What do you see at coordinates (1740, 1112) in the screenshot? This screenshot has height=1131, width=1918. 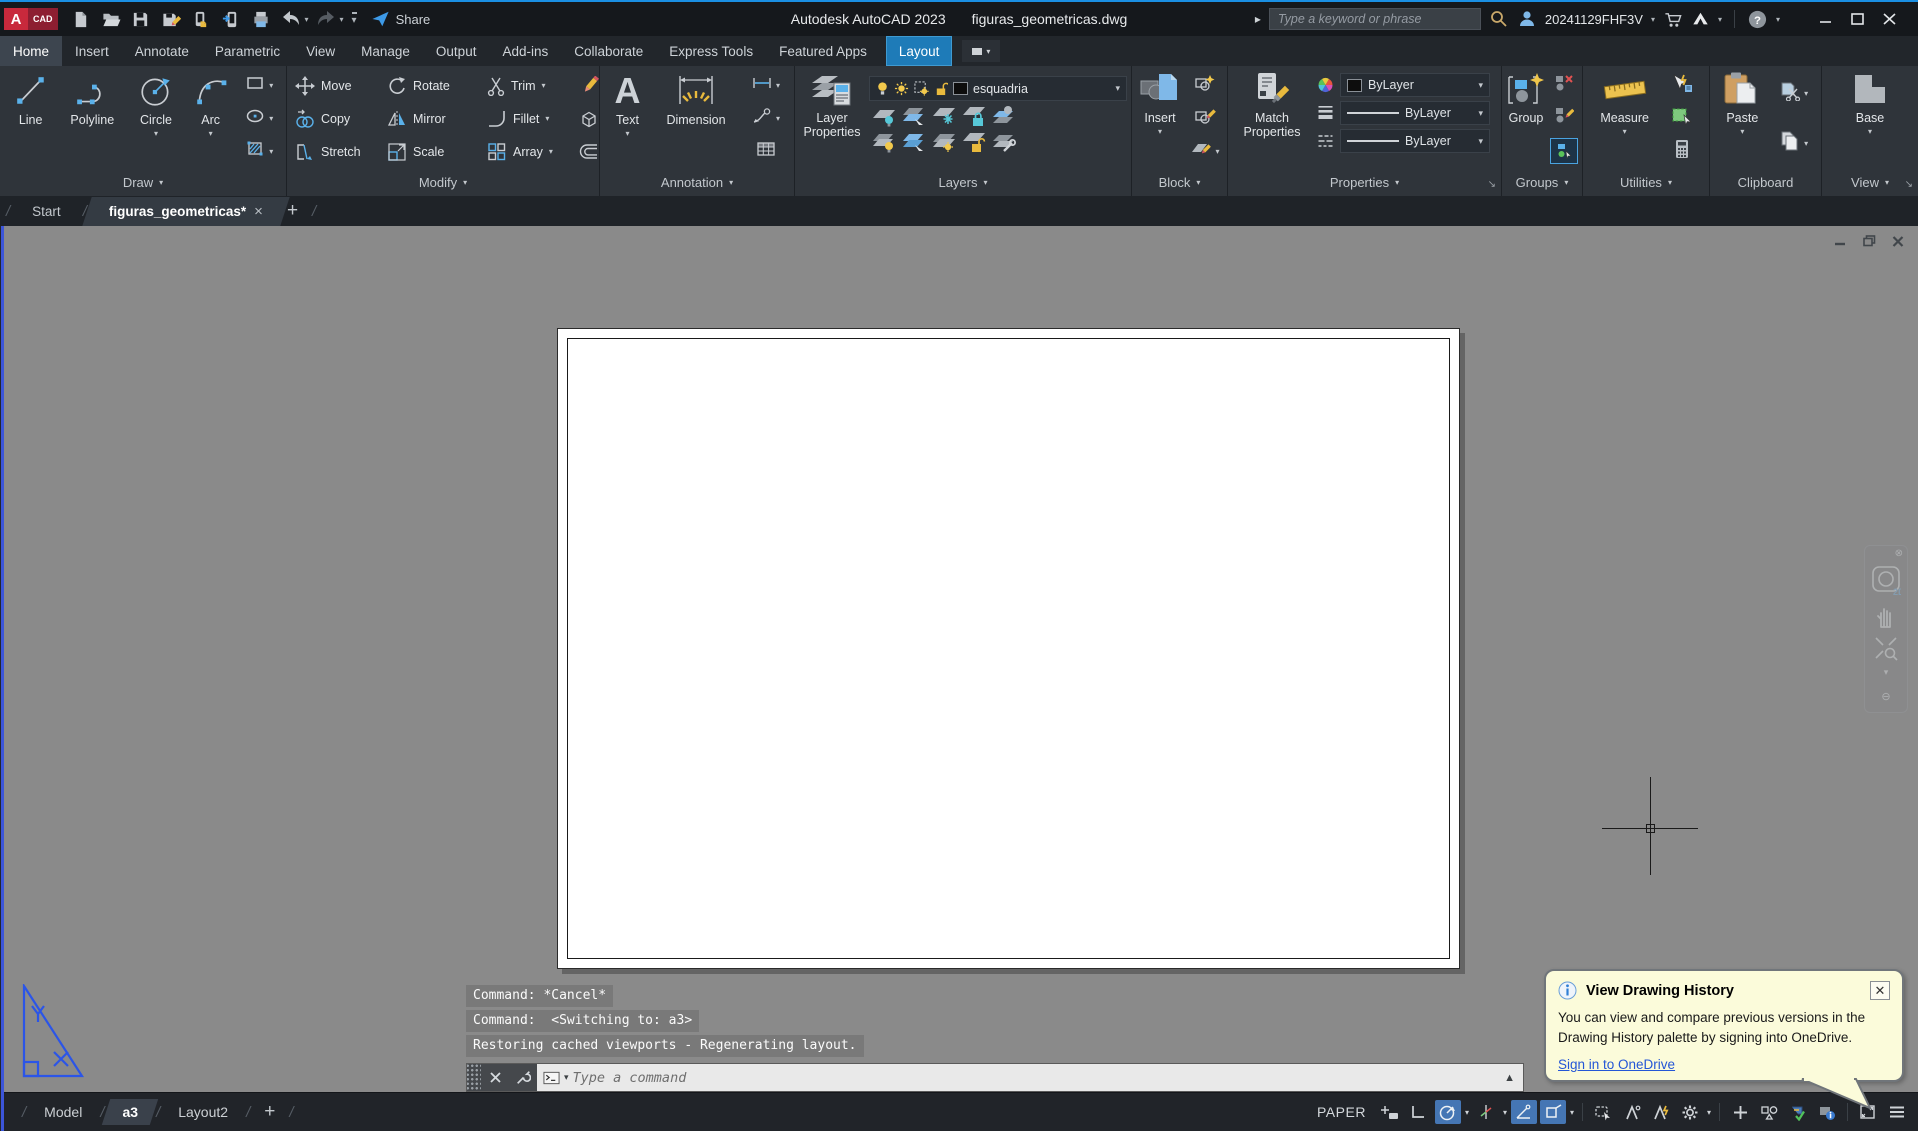 I see `add-scales-button` at bounding box center [1740, 1112].